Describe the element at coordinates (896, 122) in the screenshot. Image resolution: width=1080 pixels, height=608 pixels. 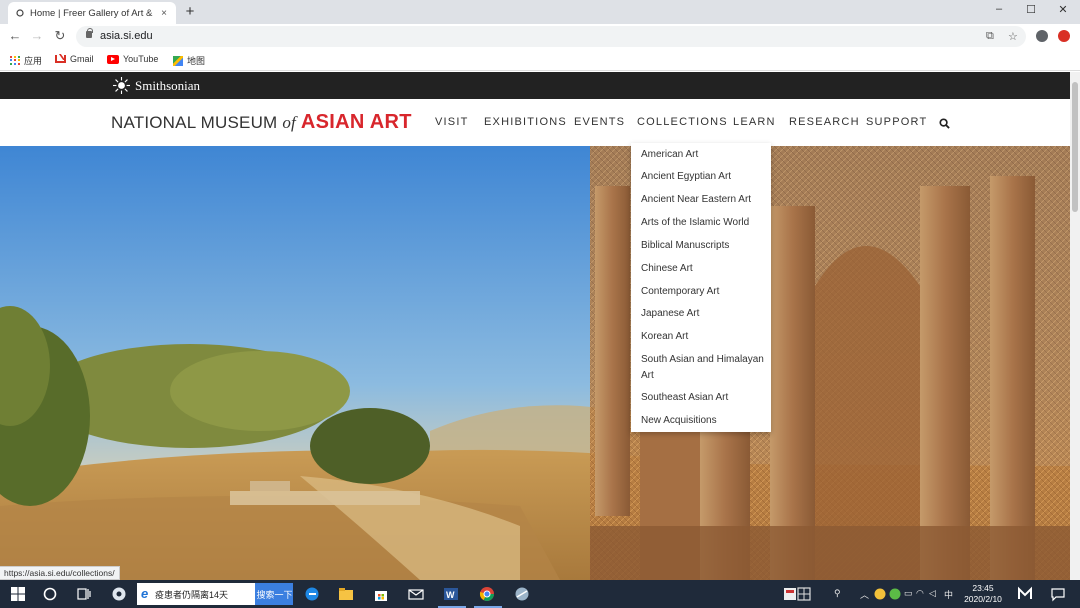
I see `nav-support: SUPPORT` at that location.